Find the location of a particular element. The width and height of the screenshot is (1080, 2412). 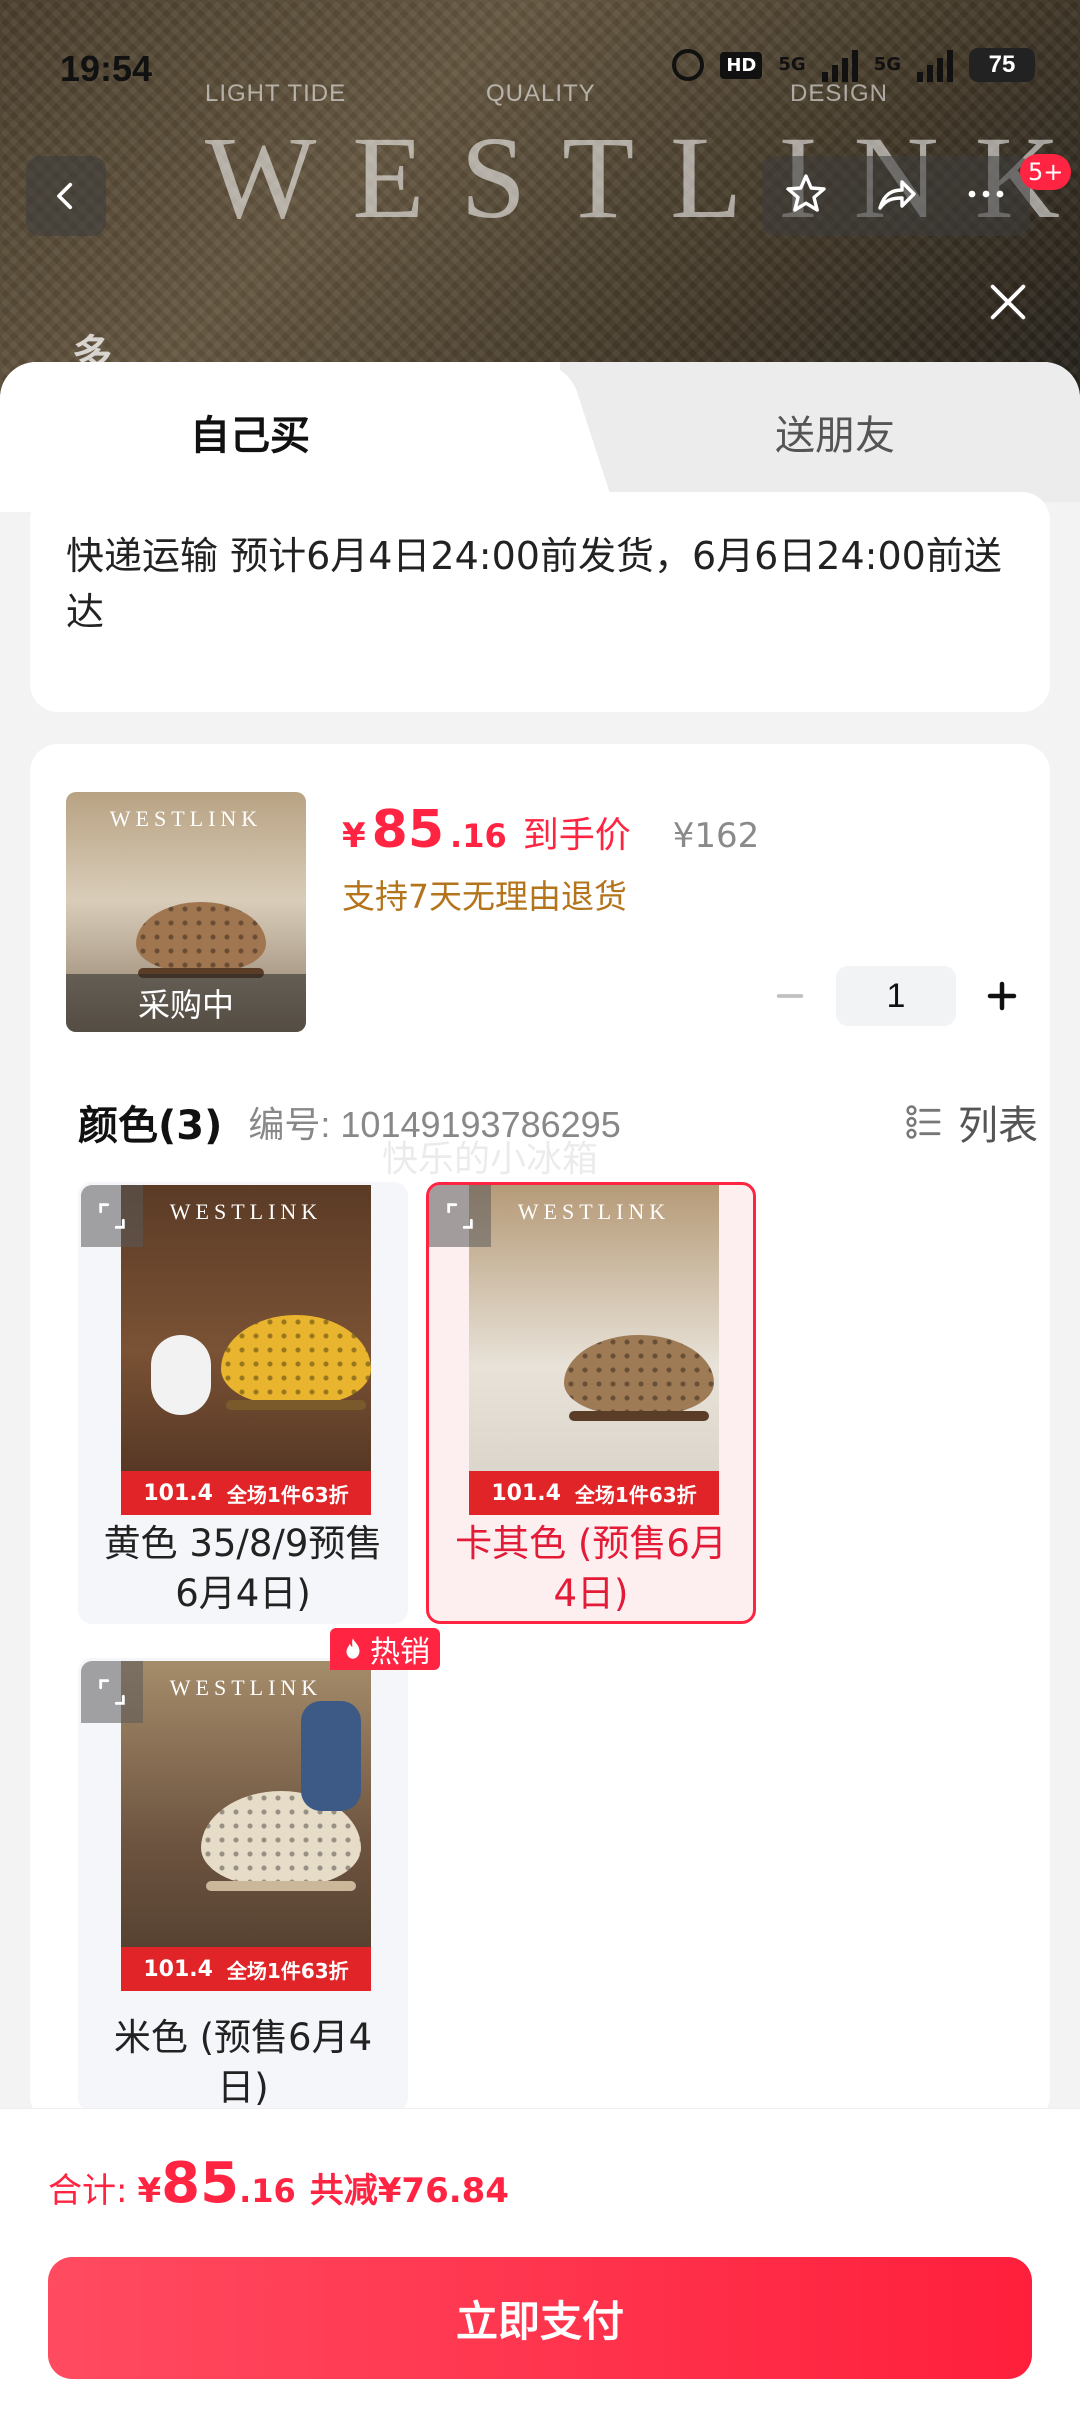

star-icon is located at coordinates (806, 193).